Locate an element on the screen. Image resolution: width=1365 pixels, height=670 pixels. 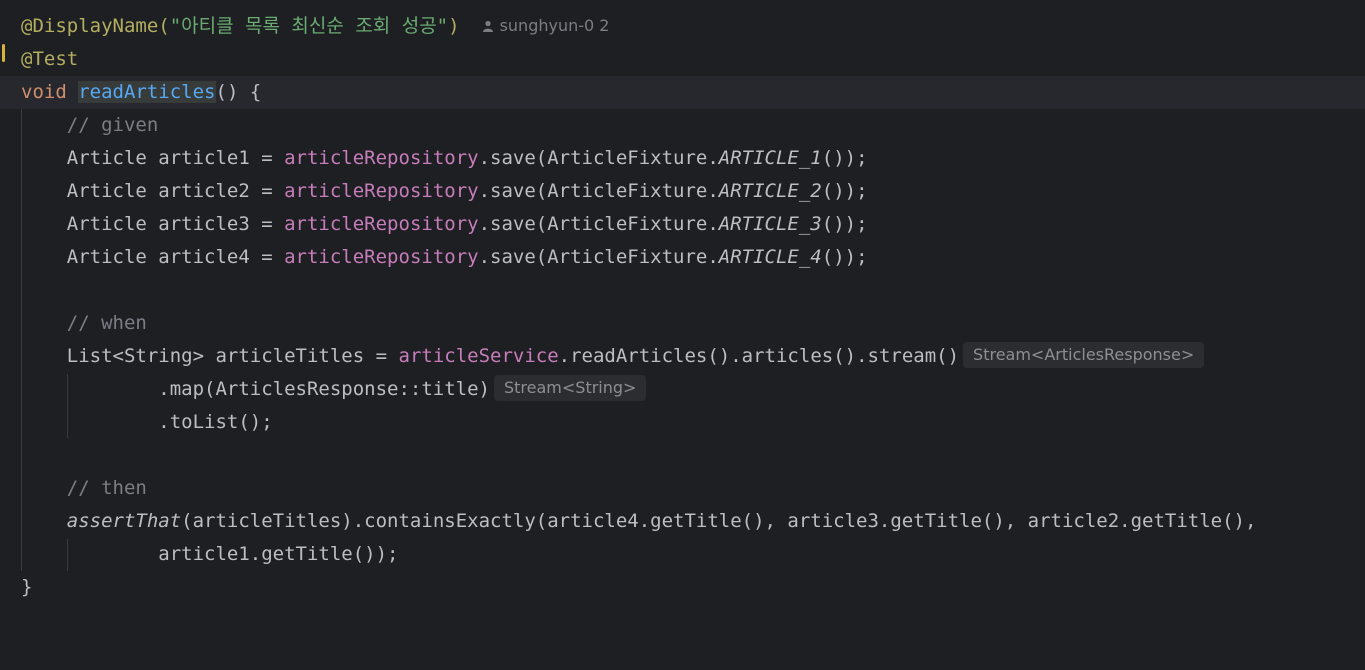
user-icon is located at coordinates (487, 26).